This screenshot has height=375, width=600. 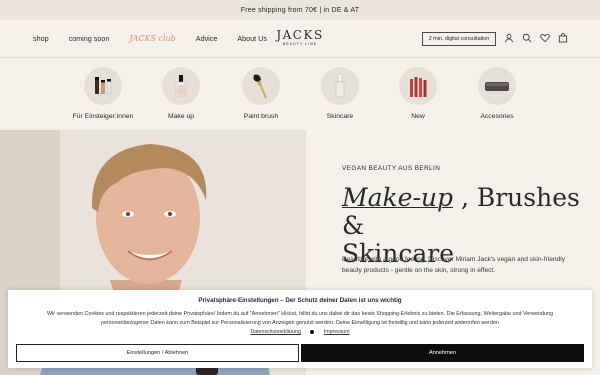 What do you see at coordinates (312, 331) in the screenshot?
I see `separator-dot` at bounding box center [312, 331].